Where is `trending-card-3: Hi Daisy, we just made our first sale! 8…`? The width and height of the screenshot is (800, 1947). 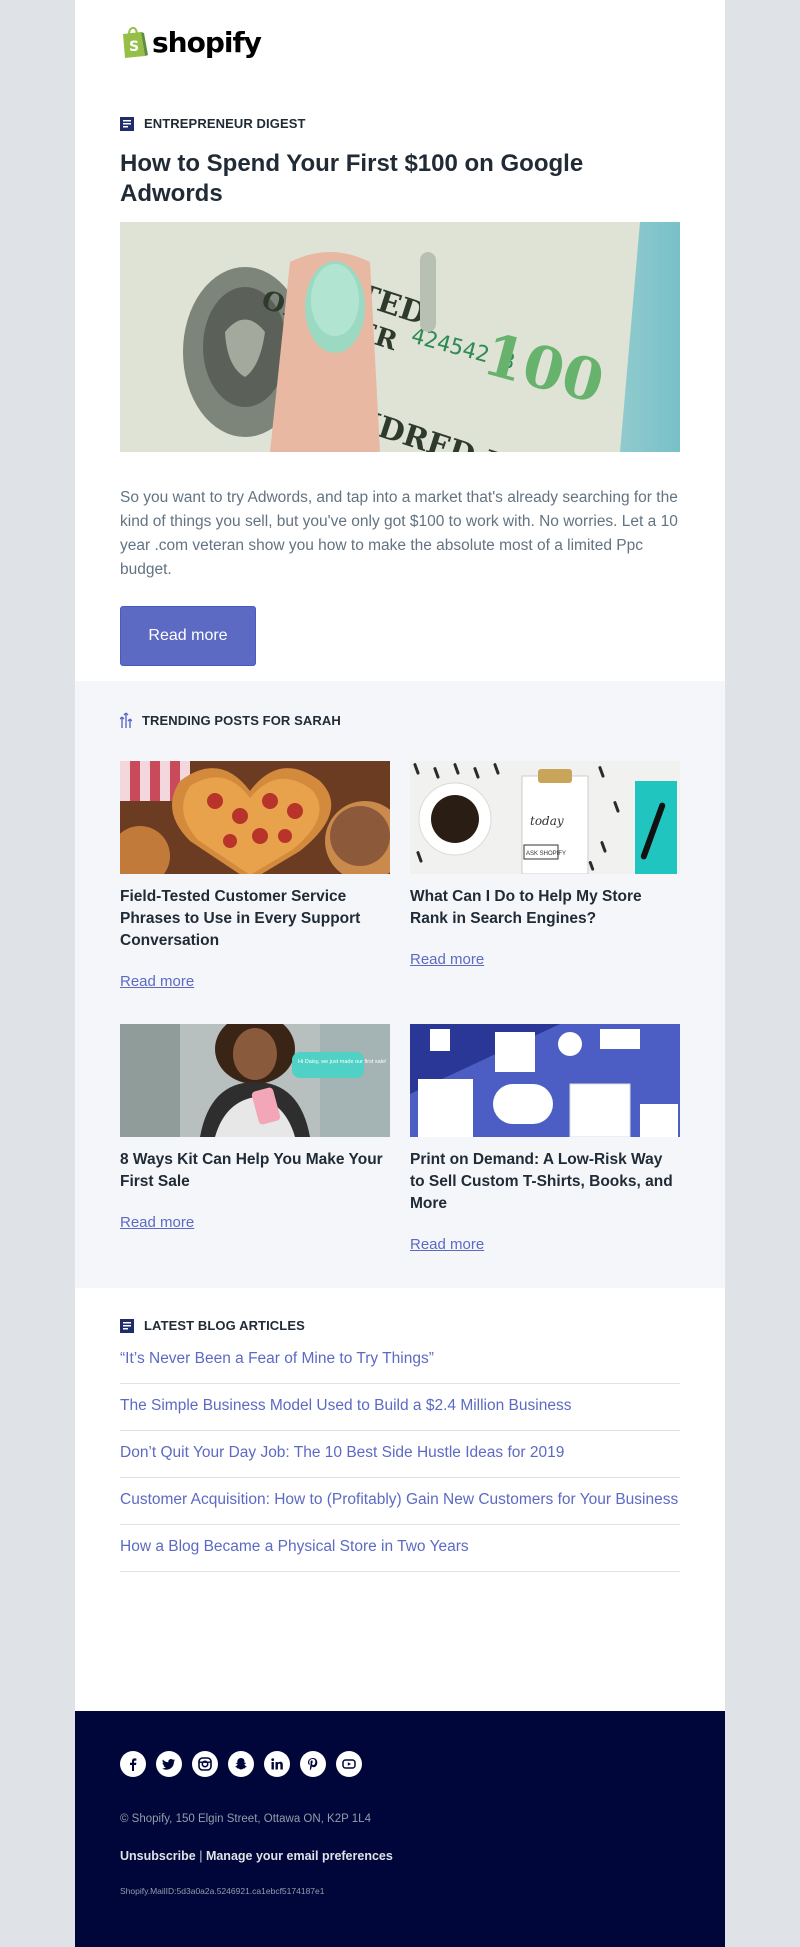
trending-card-3: Hi Daisy, we just made our first sale! 8… is located at coordinates (255, 1127).